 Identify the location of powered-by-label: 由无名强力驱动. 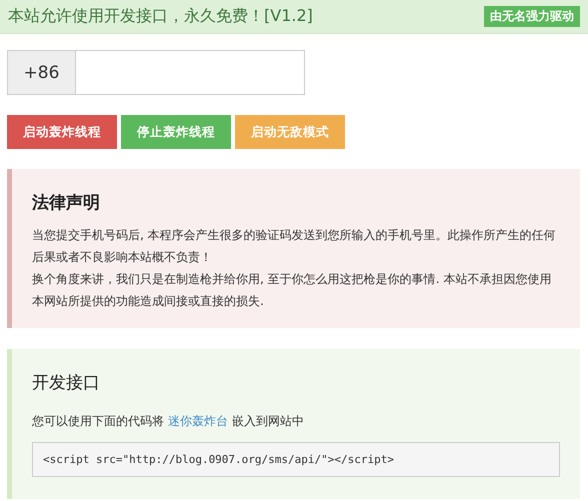
(532, 16).